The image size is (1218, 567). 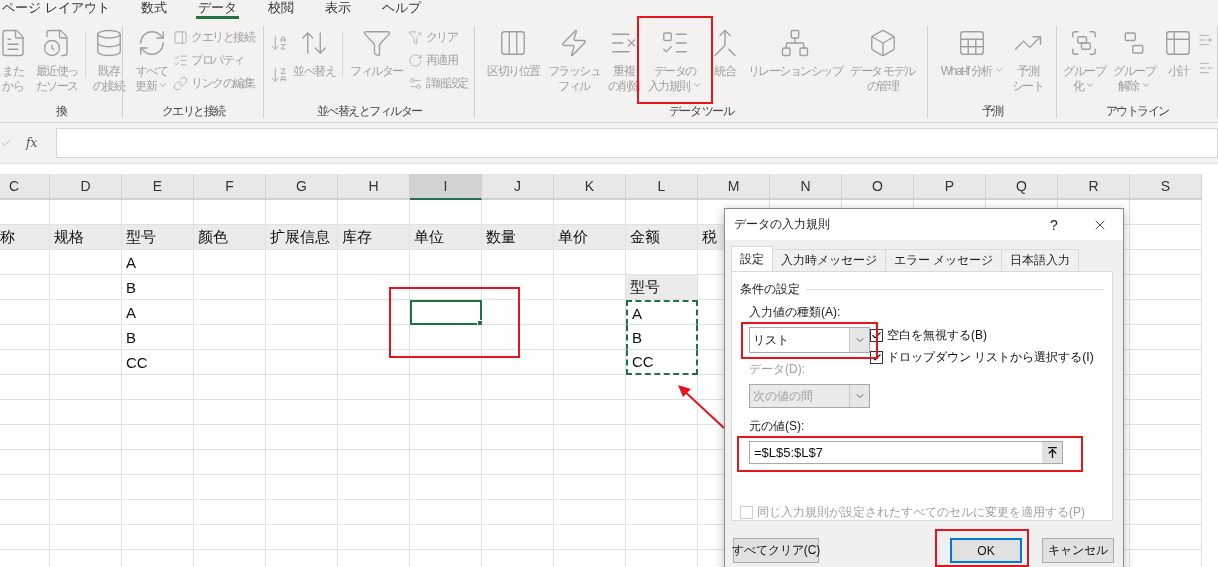 What do you see at coordinates (446, 187) in the screenshot?
I see `column-header: I` at bounding box center [446, 187].